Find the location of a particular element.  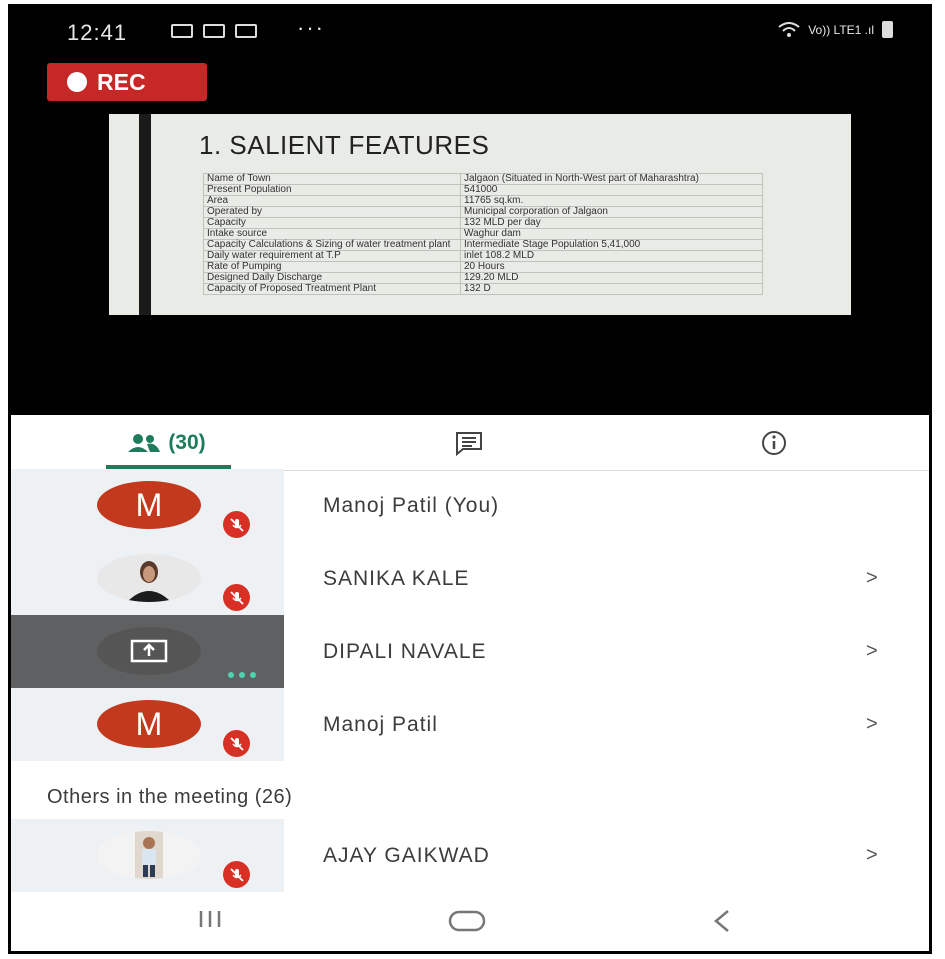

recording-badge: REC is located at coordinates (127, 82).